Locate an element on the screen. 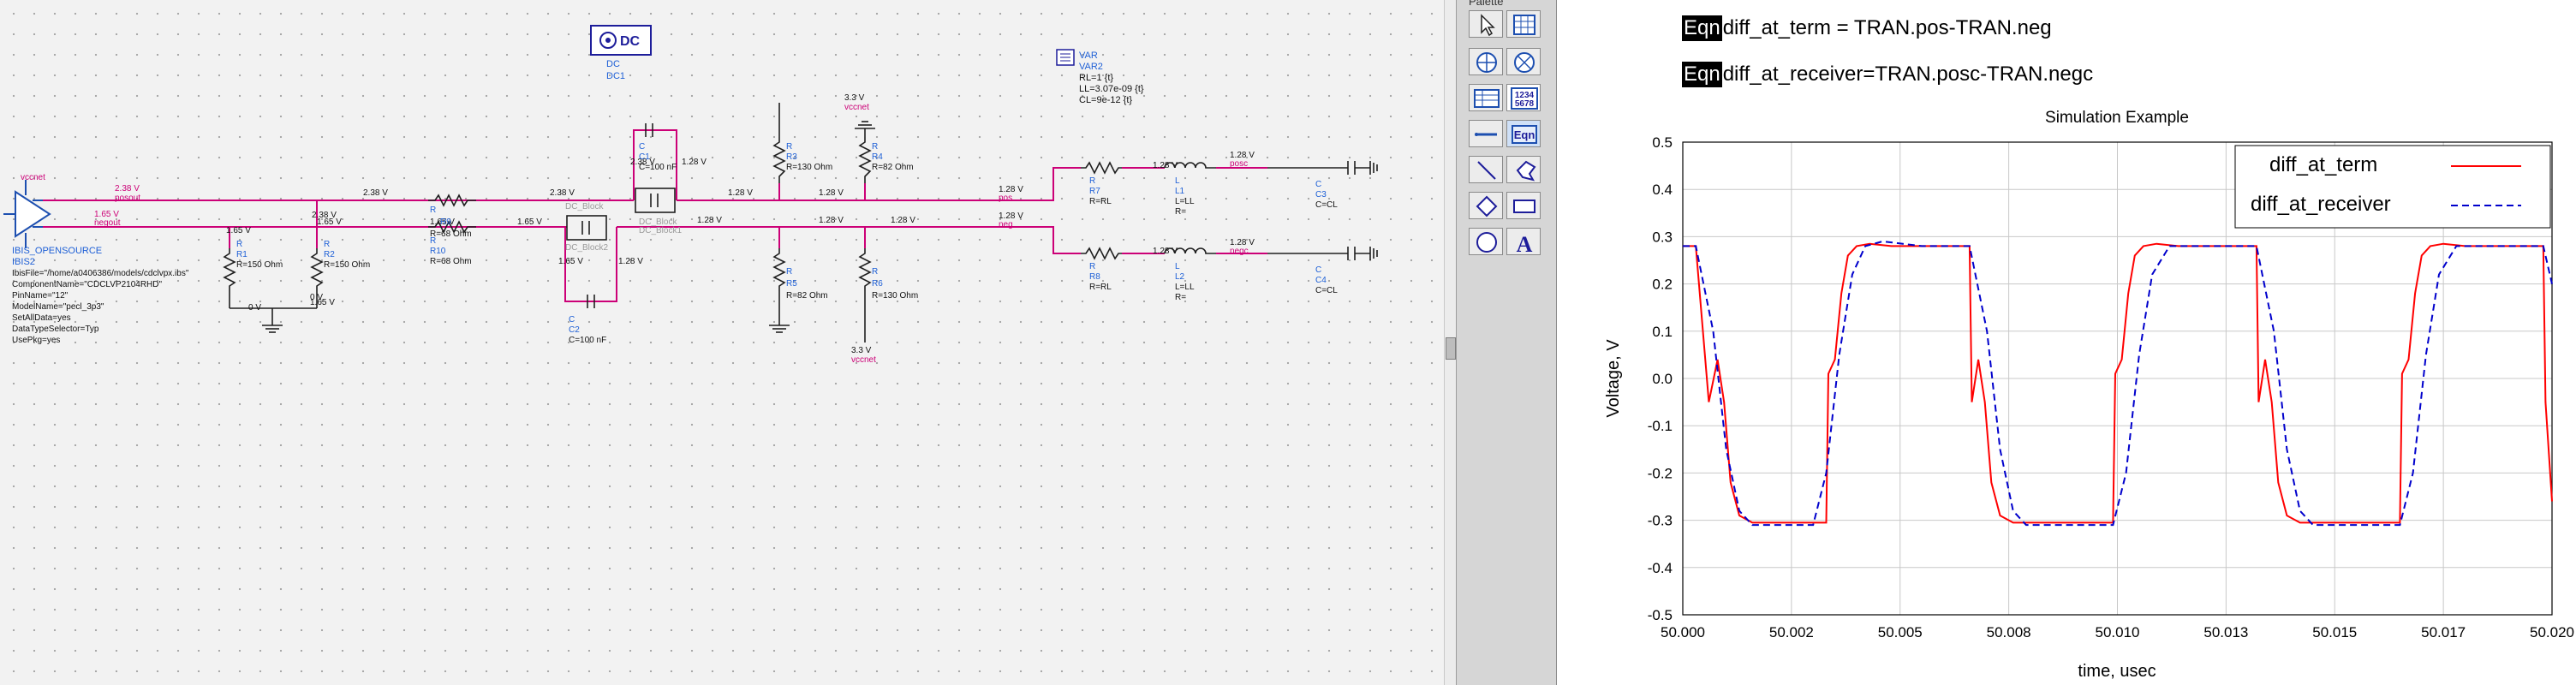 The width and height of the screenshot is (2576, 685). target-tool-button is located at coordinates (1486, 61).